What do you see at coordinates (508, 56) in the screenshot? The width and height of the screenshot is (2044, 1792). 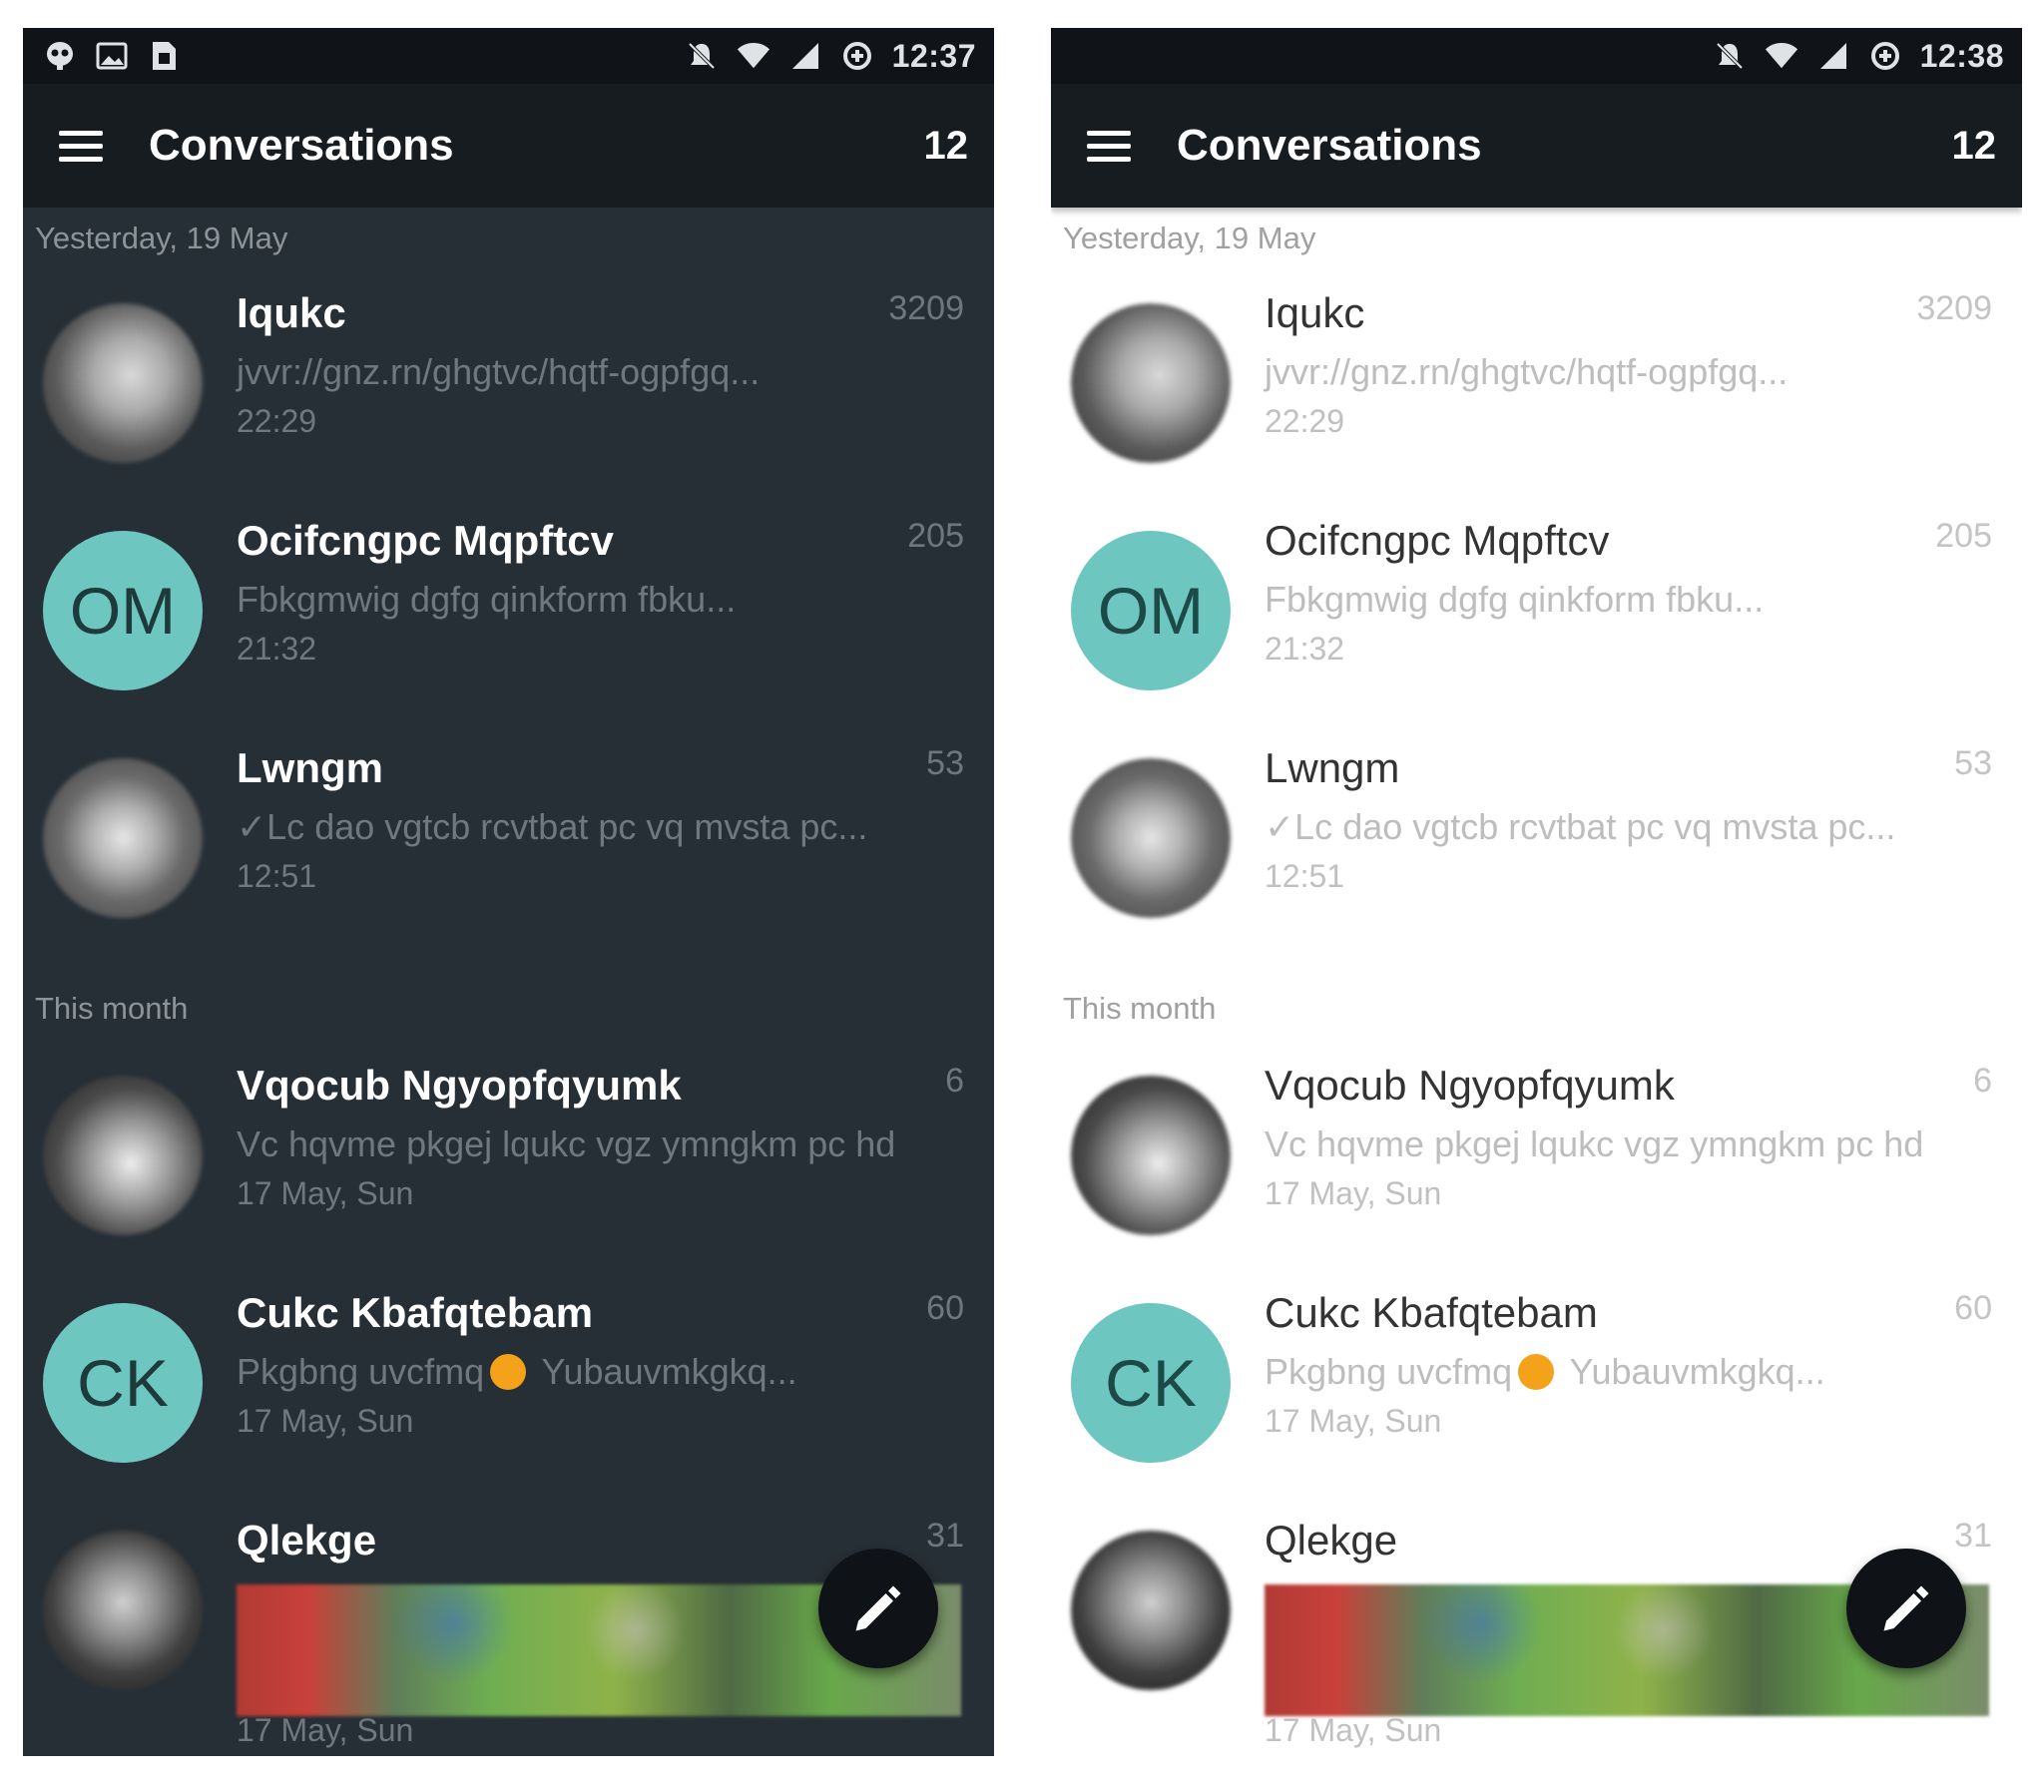 I see `status-bar: 12:37` at bounding box center [508, 56].